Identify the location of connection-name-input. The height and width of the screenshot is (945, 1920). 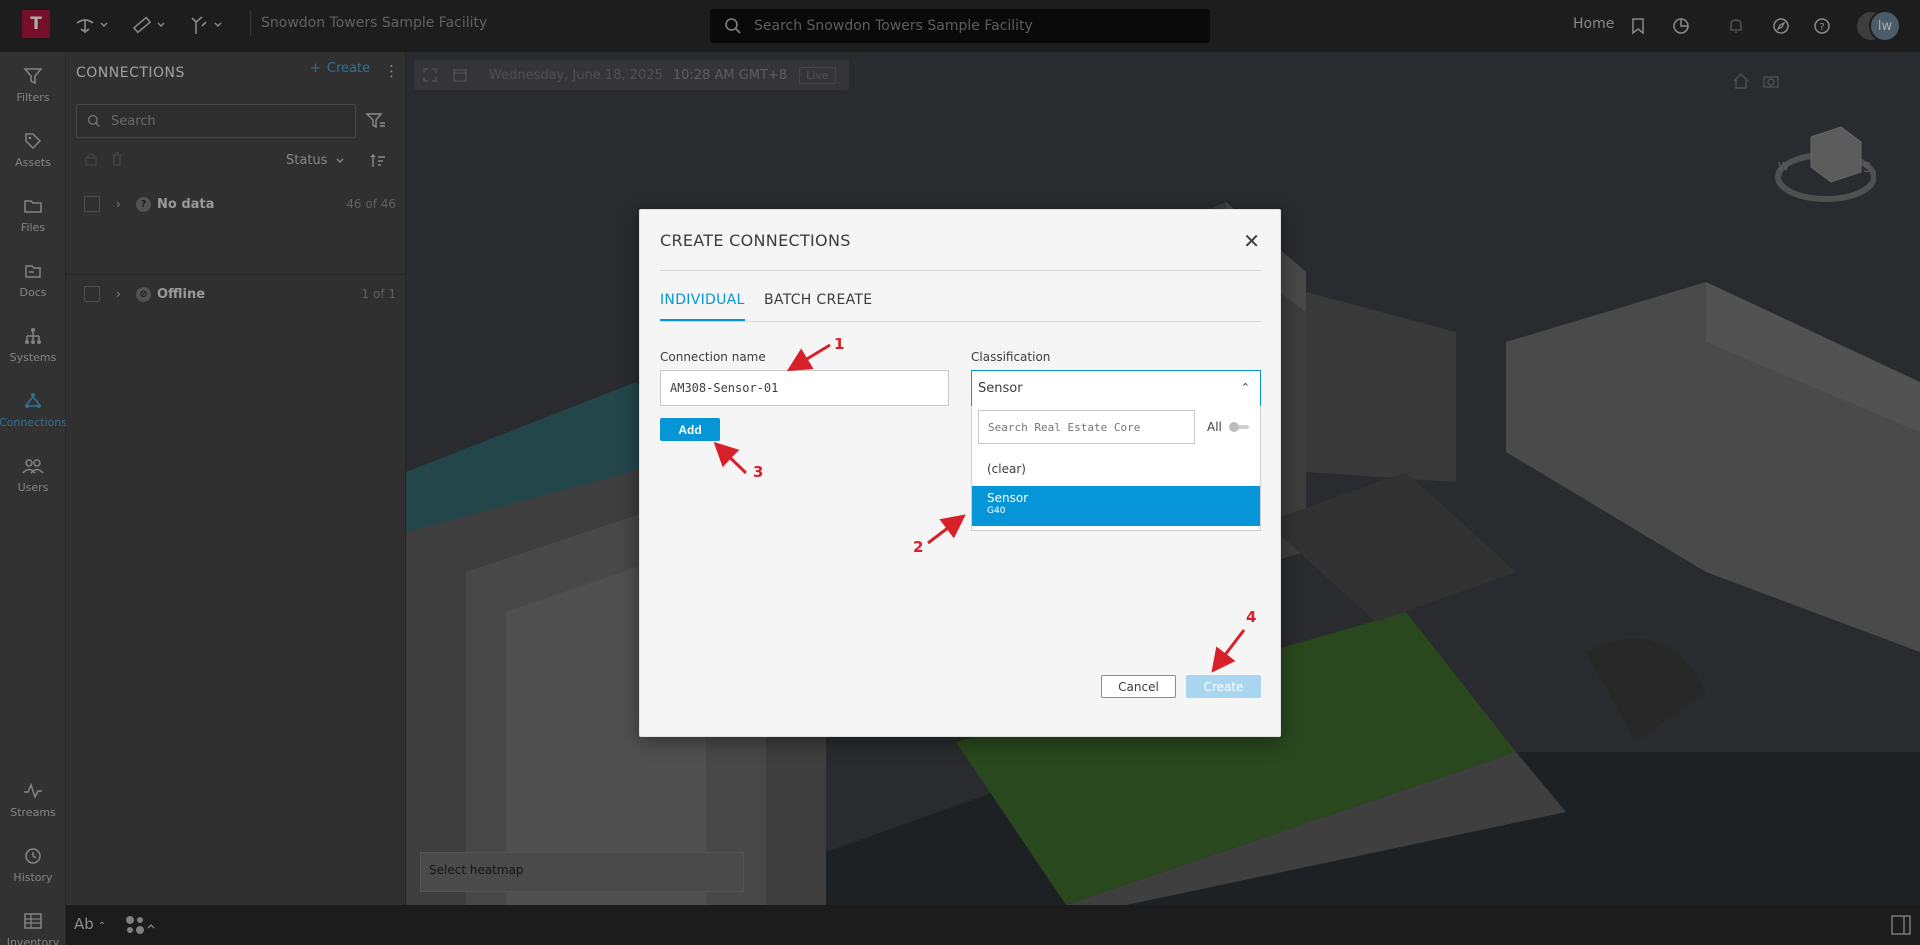
(804, 388).